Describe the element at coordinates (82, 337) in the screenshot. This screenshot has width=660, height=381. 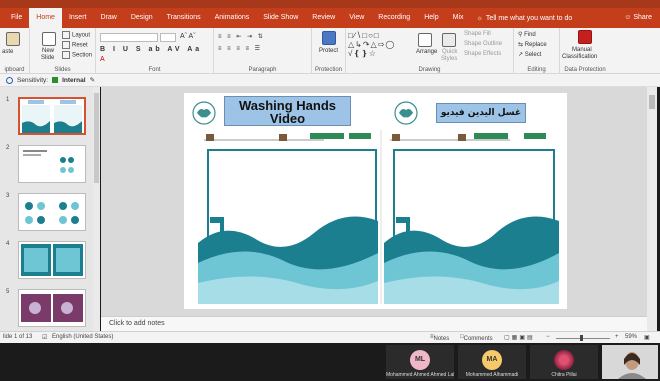
I see `language-indicator: English (United States)` at that location.